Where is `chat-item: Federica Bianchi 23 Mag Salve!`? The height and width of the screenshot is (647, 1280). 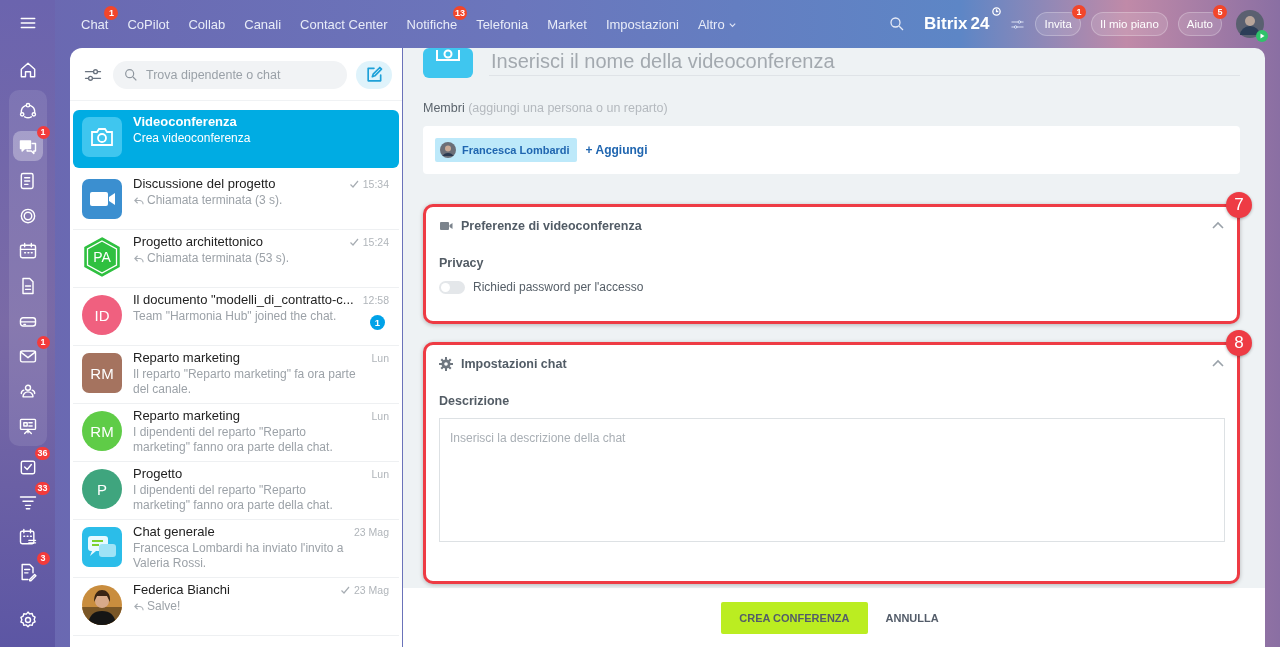
chat-item: Federica Bianchi 23 Mag Salve! is located at coordinates (236, 607).